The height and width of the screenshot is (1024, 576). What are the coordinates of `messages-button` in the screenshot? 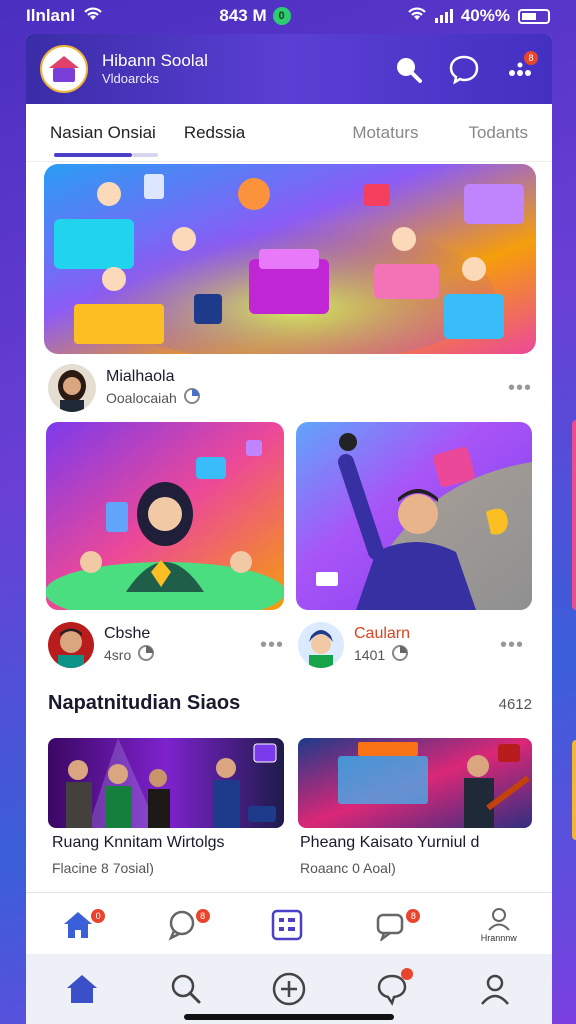 It's located at (464, 69).